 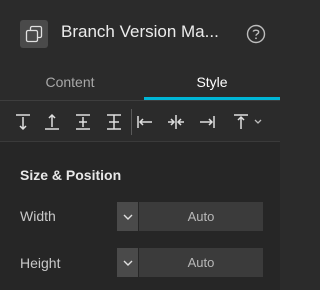 I want to click on tab-style: Style, so click(x=212, y=82).